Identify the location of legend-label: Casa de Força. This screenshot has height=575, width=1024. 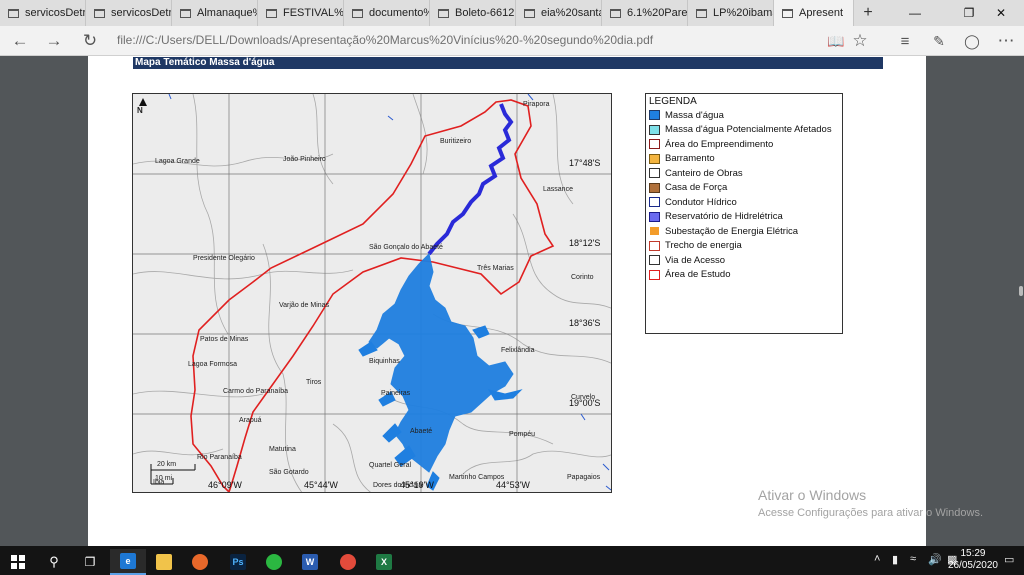
(696, 188).